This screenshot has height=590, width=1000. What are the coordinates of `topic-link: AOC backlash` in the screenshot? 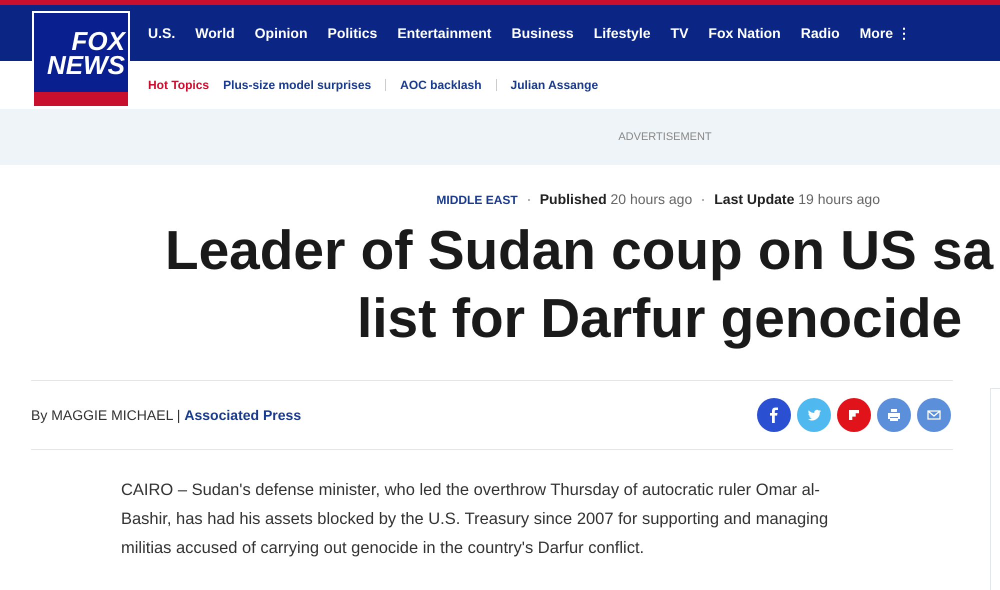 It's located at (441, 85).